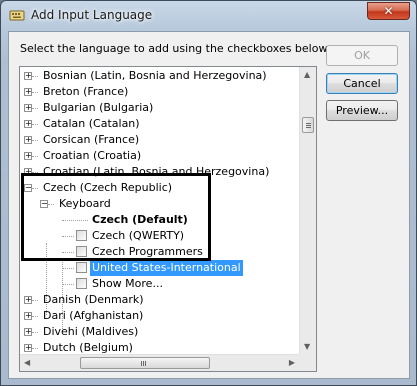 This screenshot has height=386, width=417. Describe the element at coordinates (93, 315) in the screenshot. I see `tree-item-label: Dari (Afghanistan)` at that location.